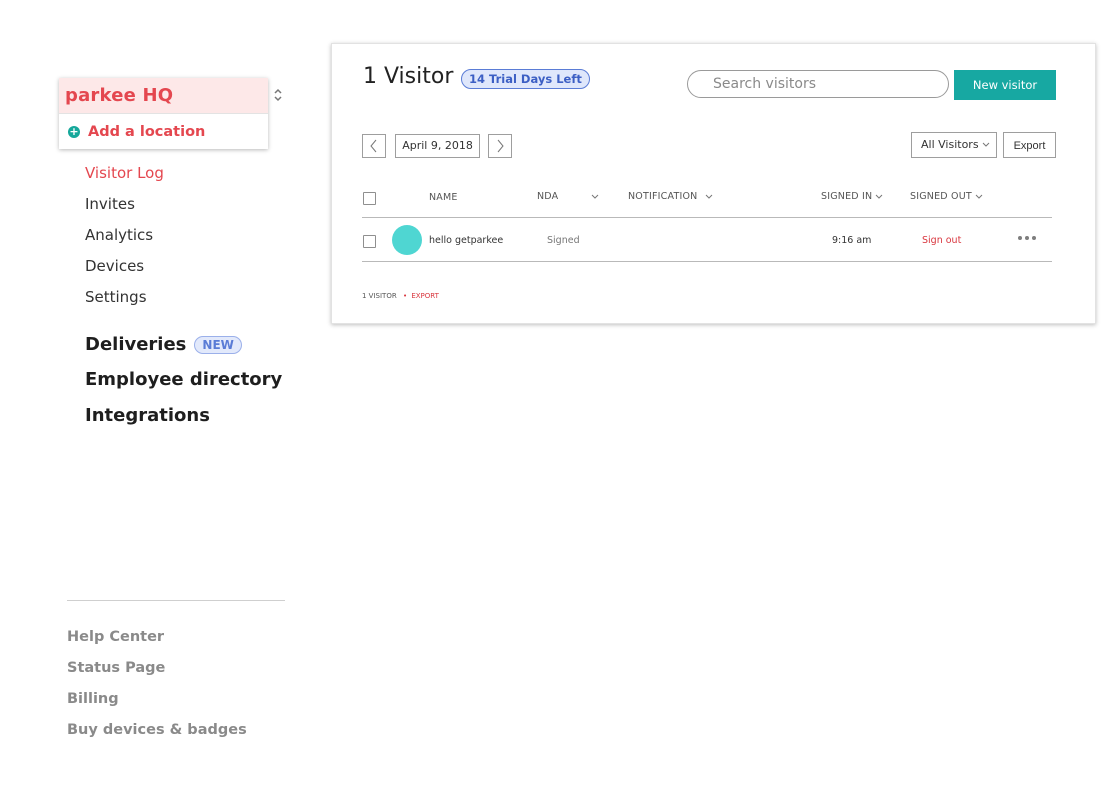 Image resolution: width=1118 pixels, height=807 pixels. I want to click on integrations-label: Integrations, so click(147, 415).